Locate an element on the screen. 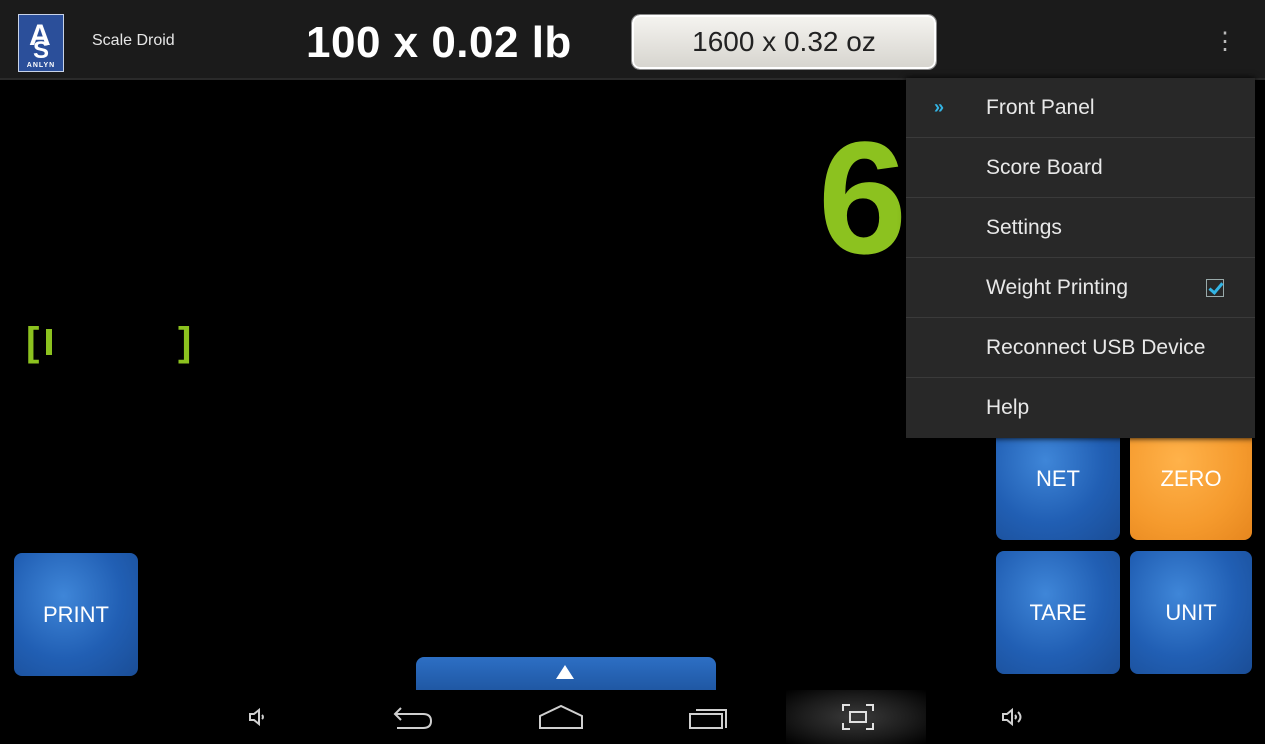  menu-item-weight-printing: Weight Printing is located at coordinates (1080, 288).